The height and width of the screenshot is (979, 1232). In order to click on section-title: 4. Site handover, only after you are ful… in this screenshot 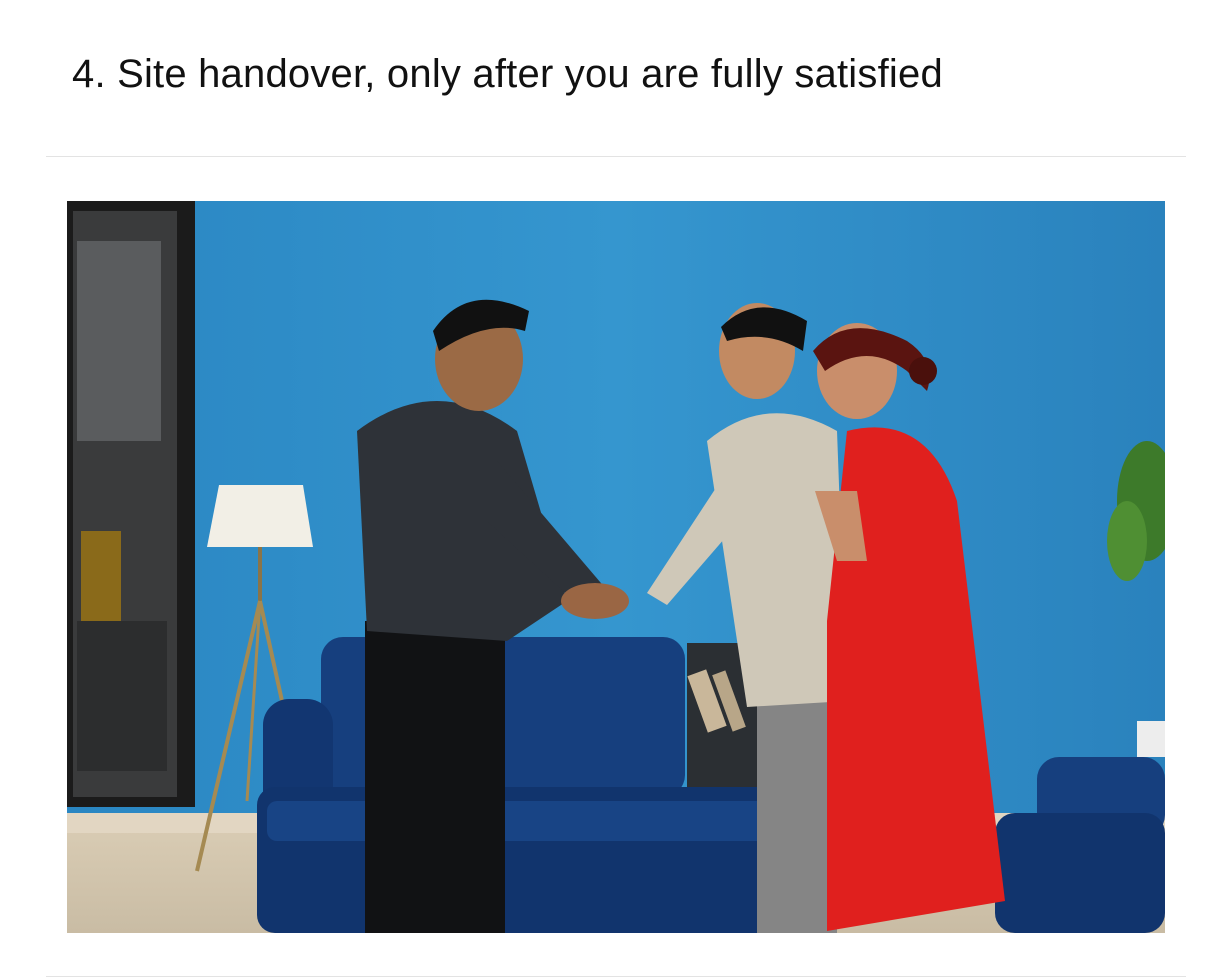, I will do `click(507, 74)`.